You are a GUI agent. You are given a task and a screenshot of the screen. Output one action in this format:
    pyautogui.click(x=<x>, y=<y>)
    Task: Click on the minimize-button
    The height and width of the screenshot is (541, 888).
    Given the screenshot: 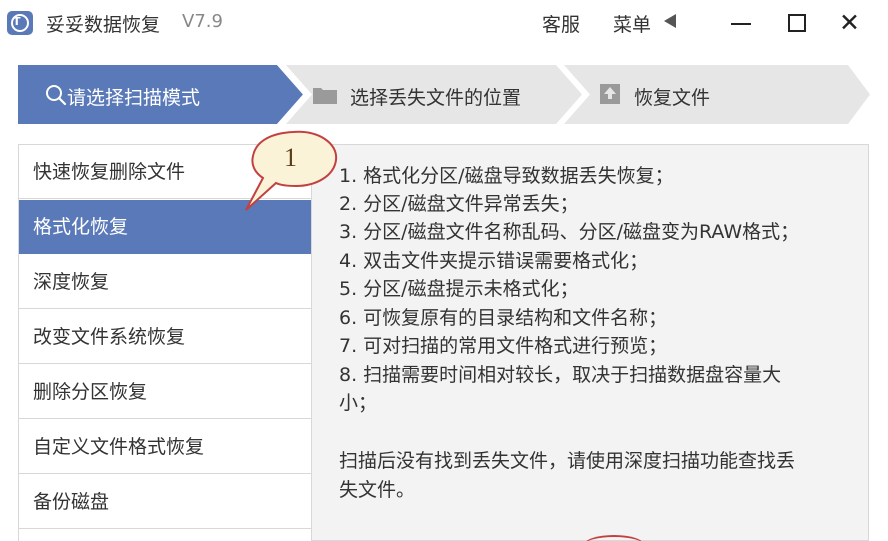 What is the action you would take?
    pyautogui.click(x=741, y=23)
    